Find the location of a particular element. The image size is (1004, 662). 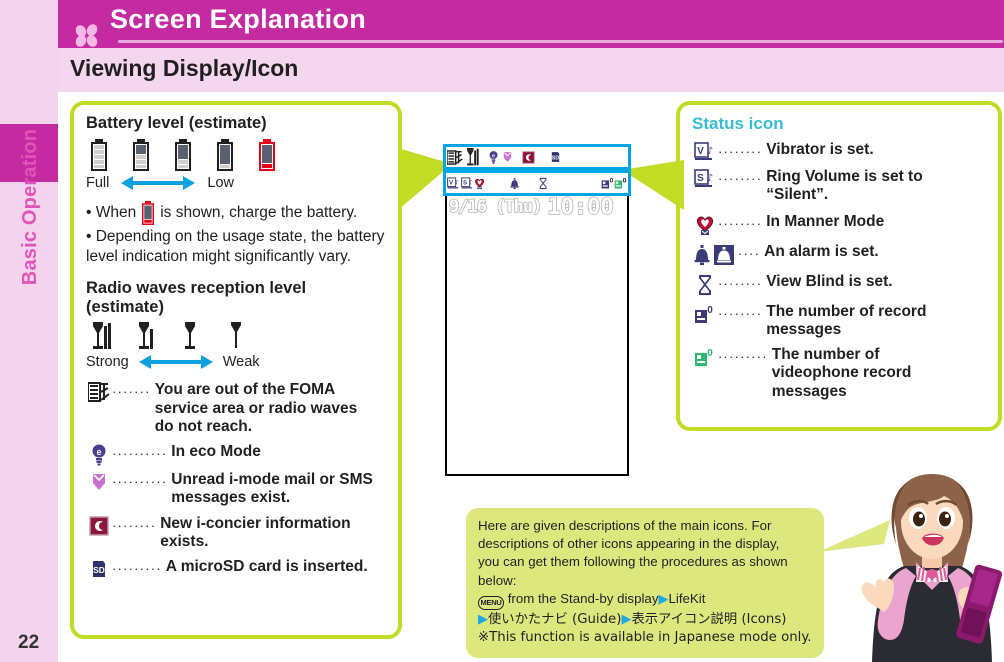

list-item: V ♪ ········ Vibrator is set. is located at coordinates (845, 151).